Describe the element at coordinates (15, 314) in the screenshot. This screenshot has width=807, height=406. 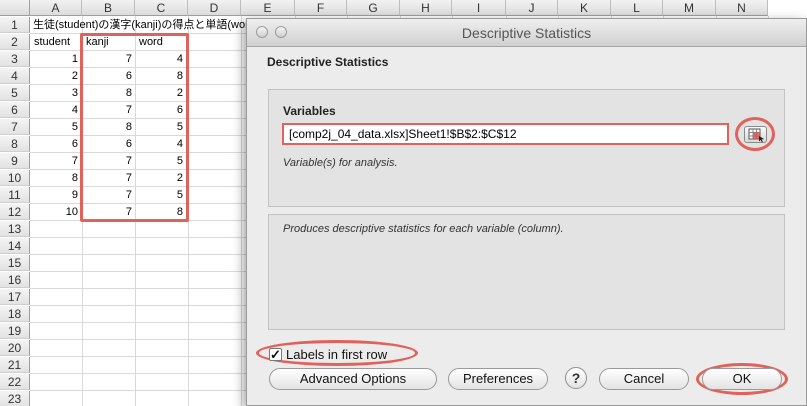
I see `row-header-18: 18` at that location.